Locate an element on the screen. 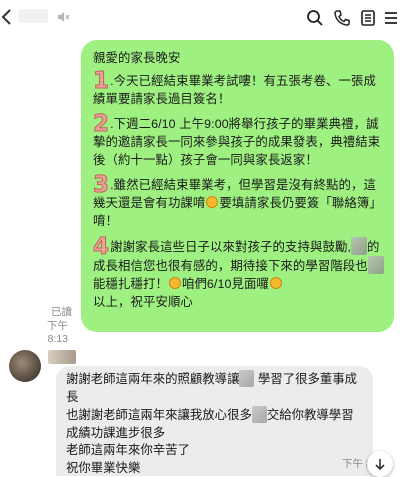 Image resolution: width=401 pixels, height=477 pixels. number-3-icon: 3 is located at coordinates (101, 185).